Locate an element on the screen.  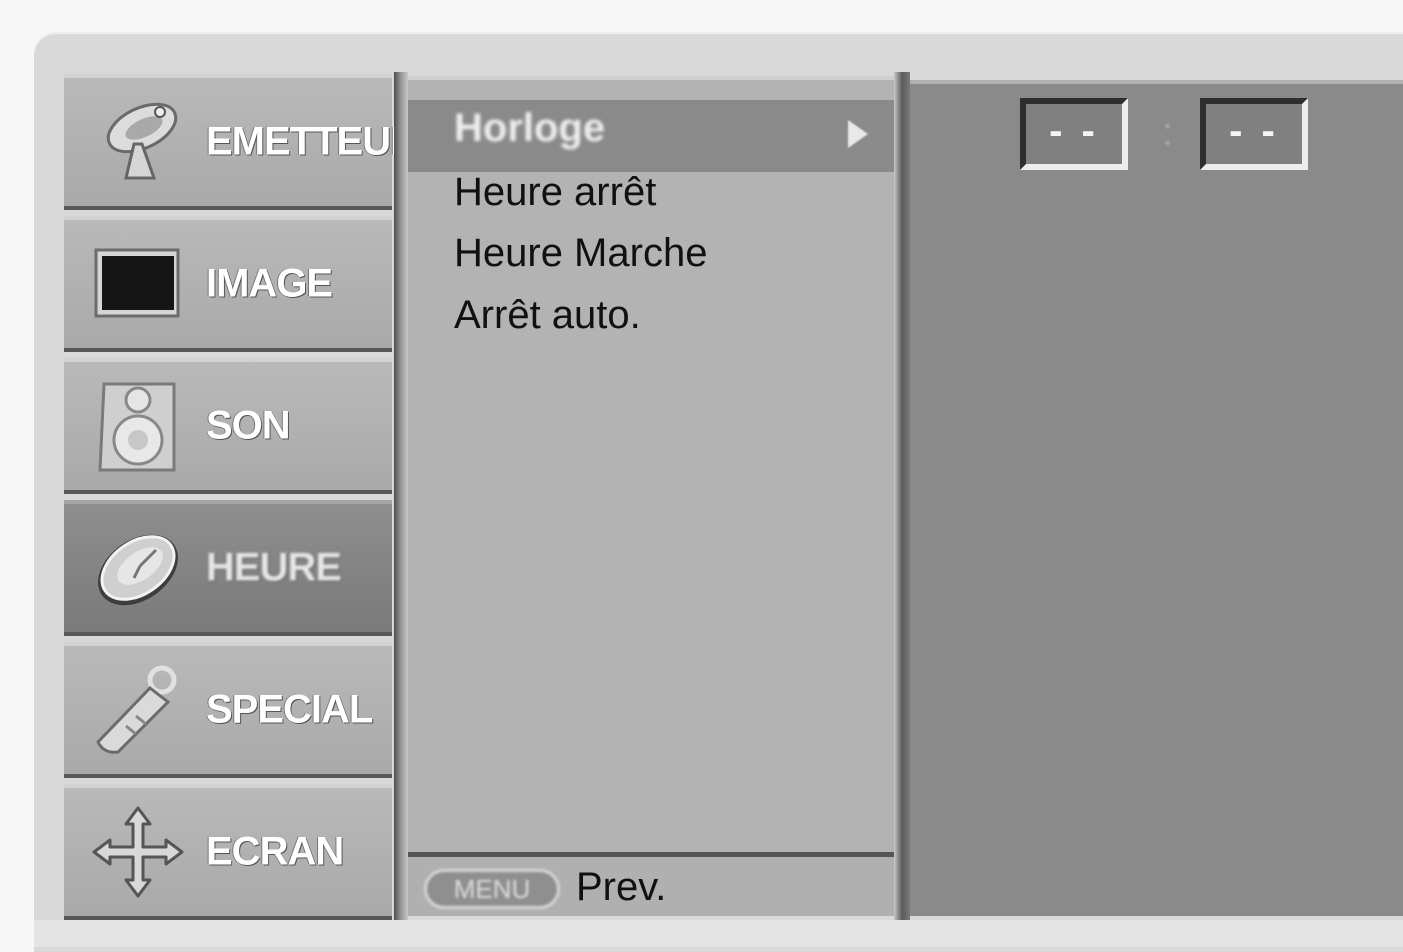
speaker-icon is located at coordinates (138, 426).